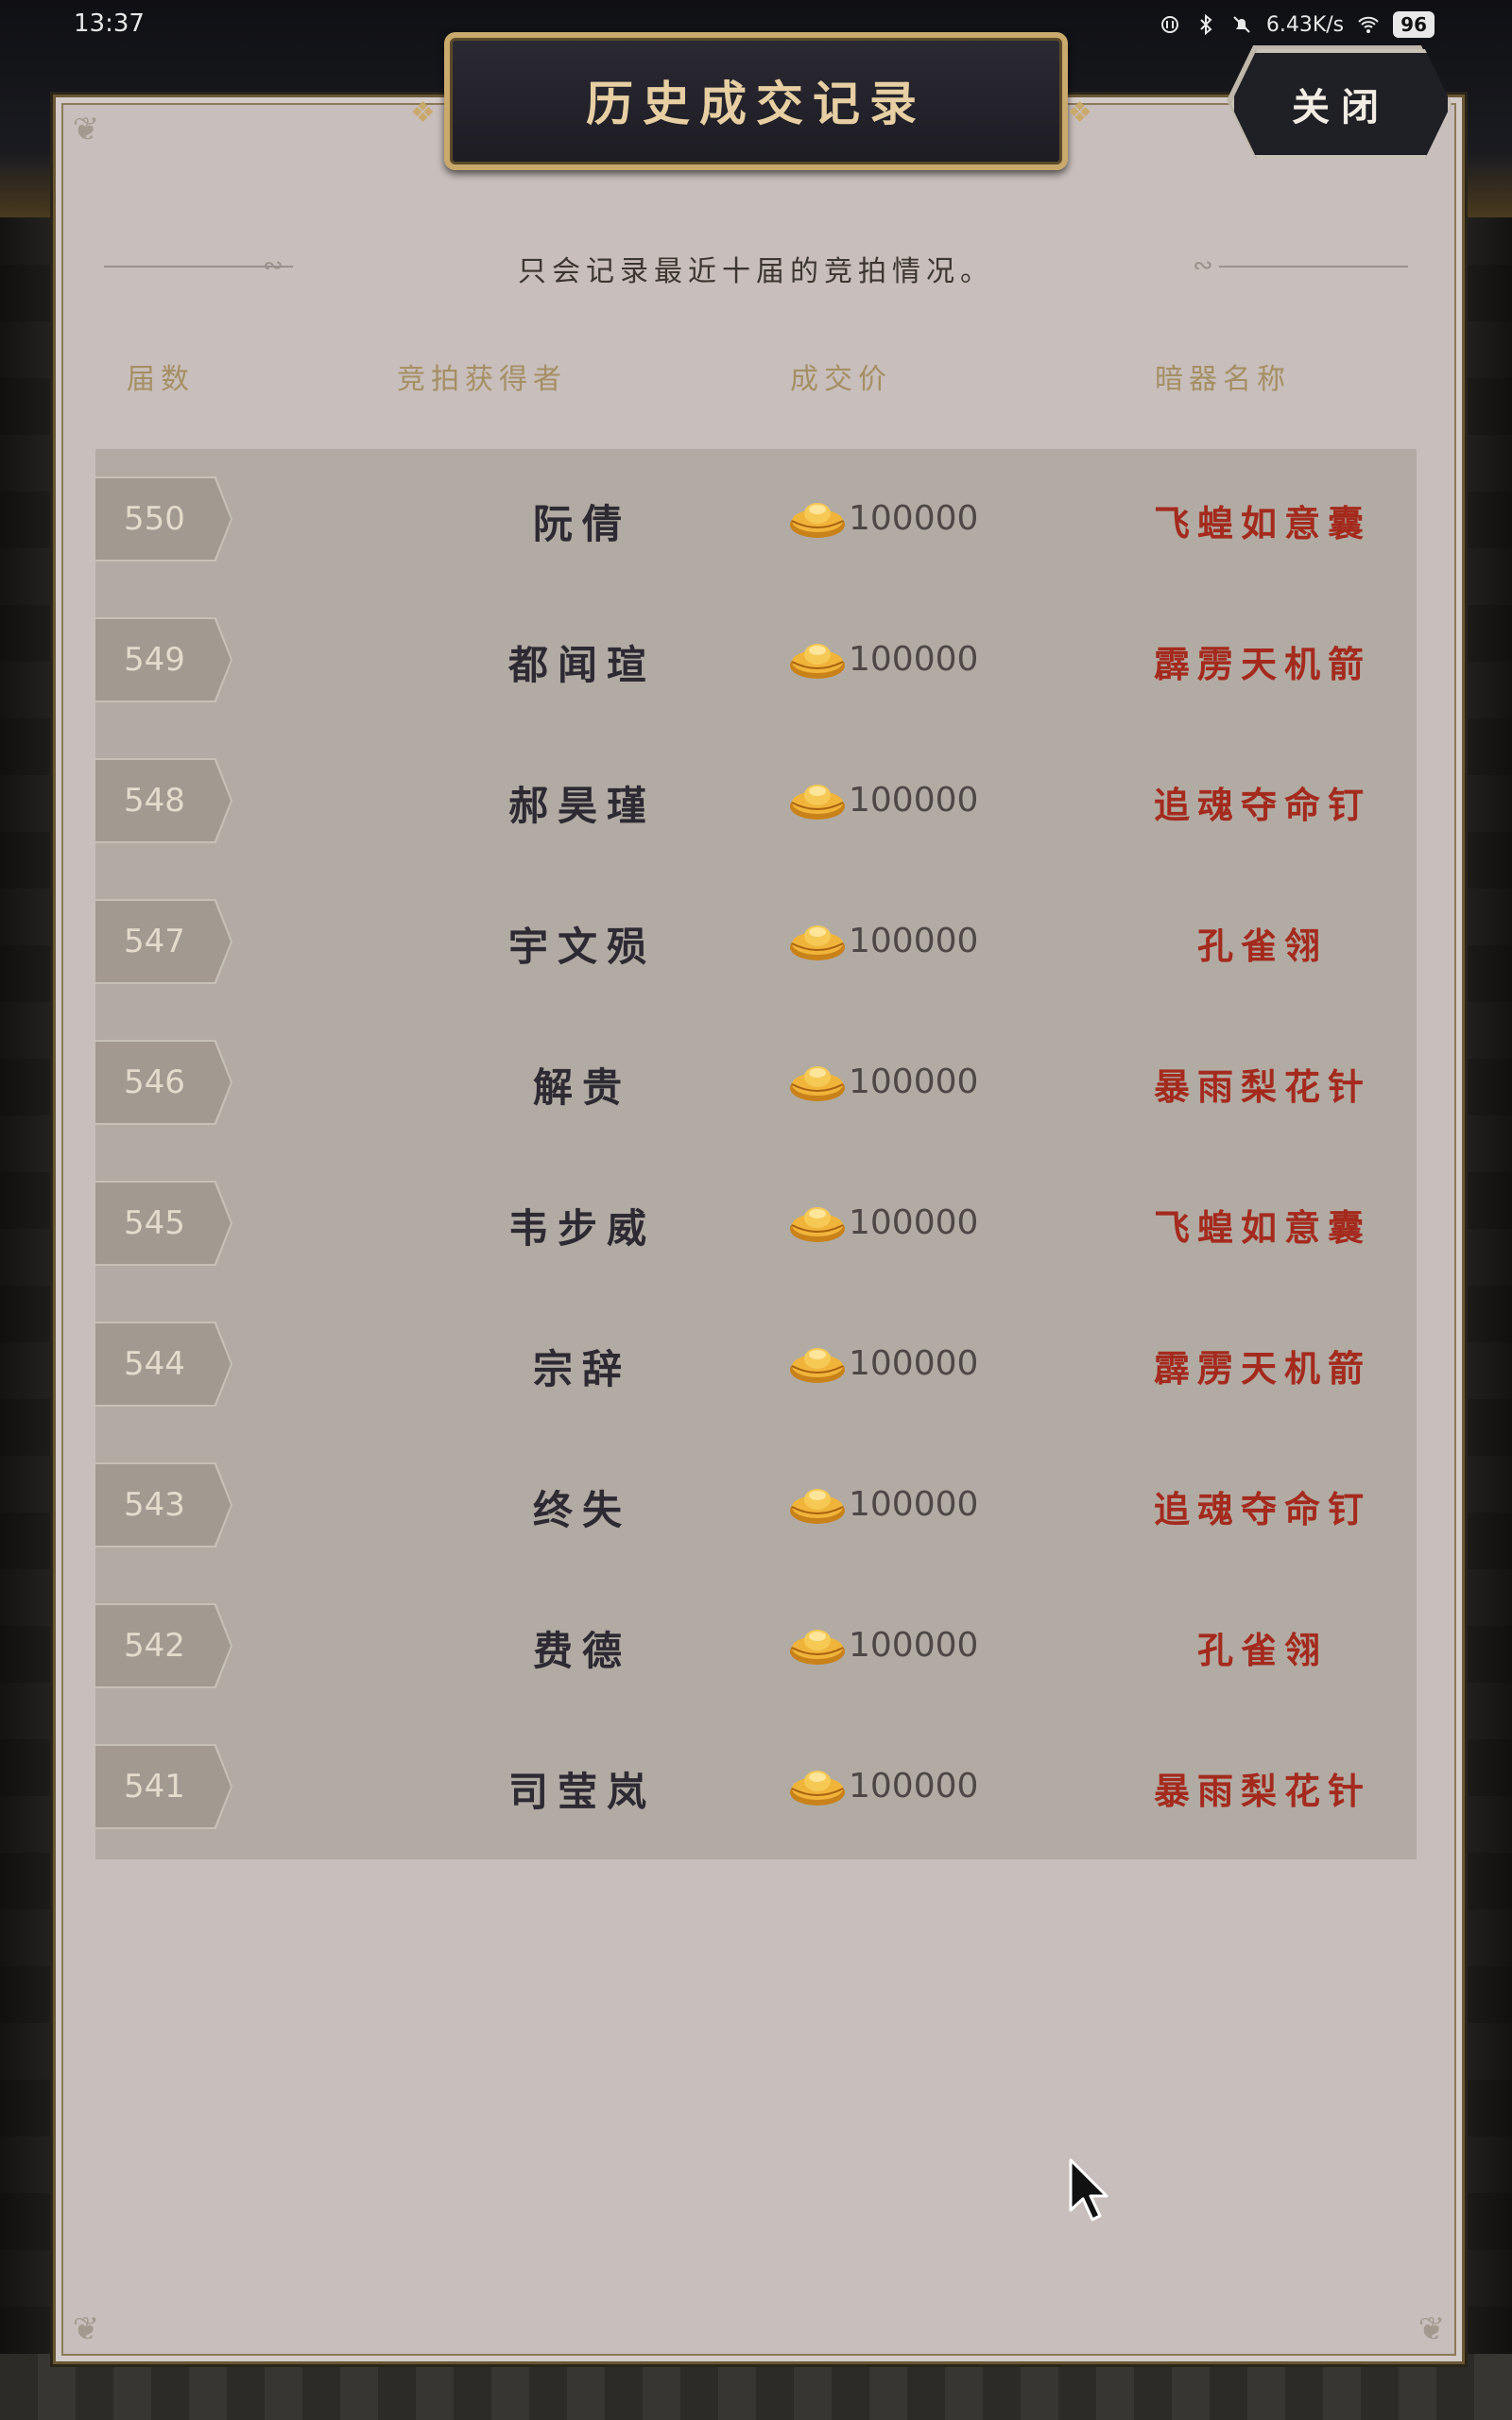  I want to click on close-button: 关闭, so click(1341, 104).